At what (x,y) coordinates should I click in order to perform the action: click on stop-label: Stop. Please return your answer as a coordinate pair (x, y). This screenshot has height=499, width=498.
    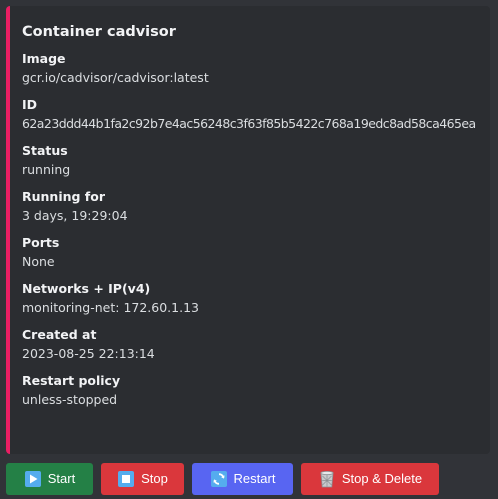
    Looking at the image, I should click on (154, 478).